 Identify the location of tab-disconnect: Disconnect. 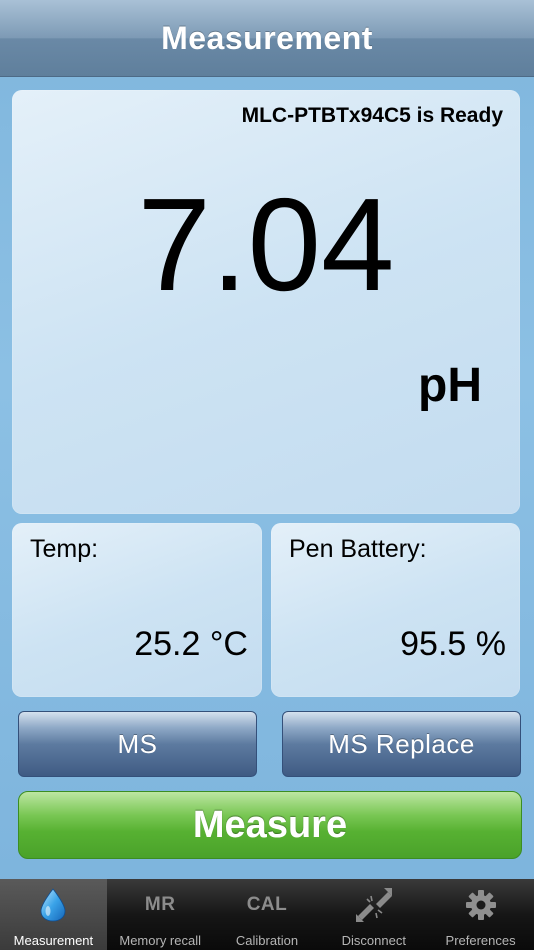
(373, 914).